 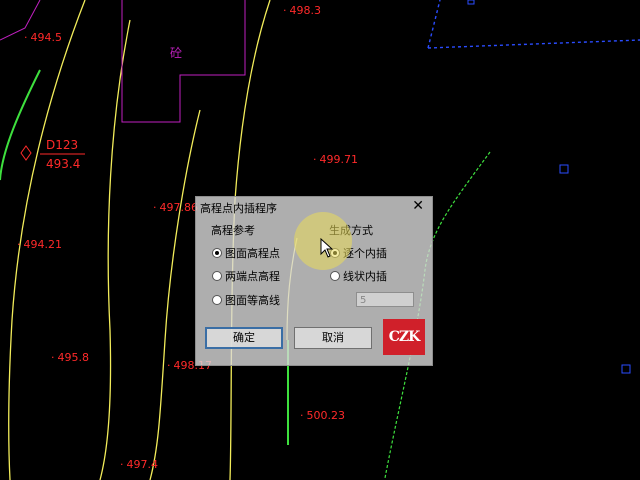 I want to click on elevation-label: 499.71, so click(x=336, y=160).